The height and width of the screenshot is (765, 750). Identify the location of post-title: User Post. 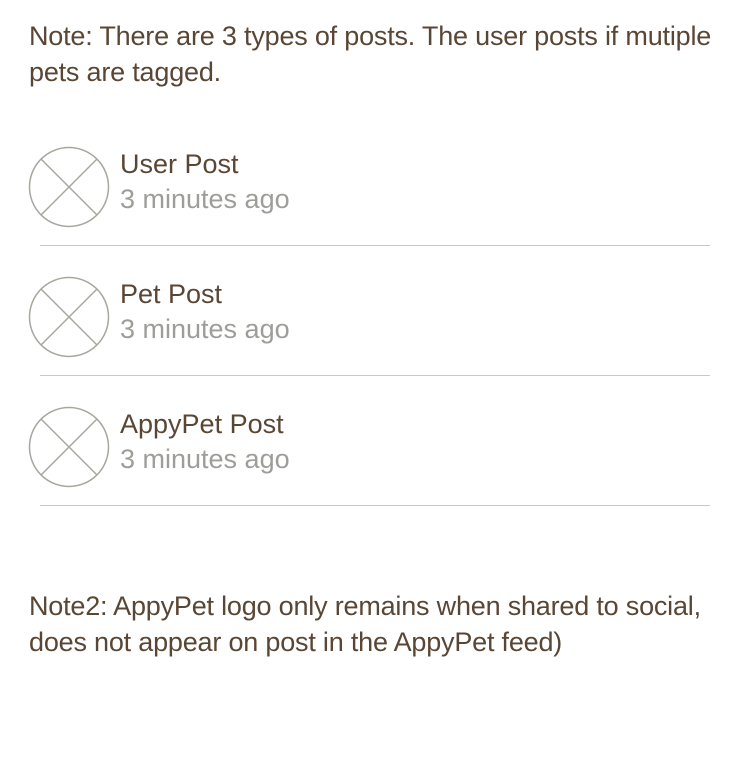
(179, 164).